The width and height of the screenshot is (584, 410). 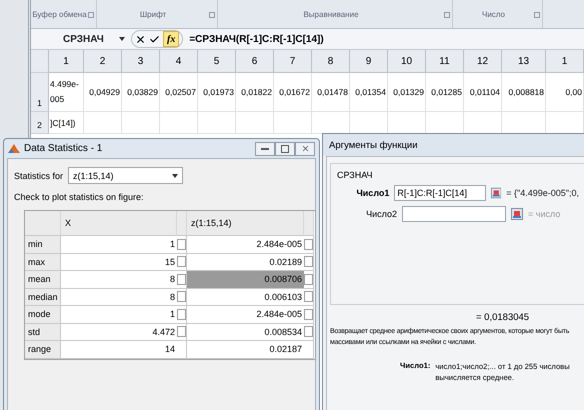 I want to click on argument-label: Число2, so click(x=381, y=214).